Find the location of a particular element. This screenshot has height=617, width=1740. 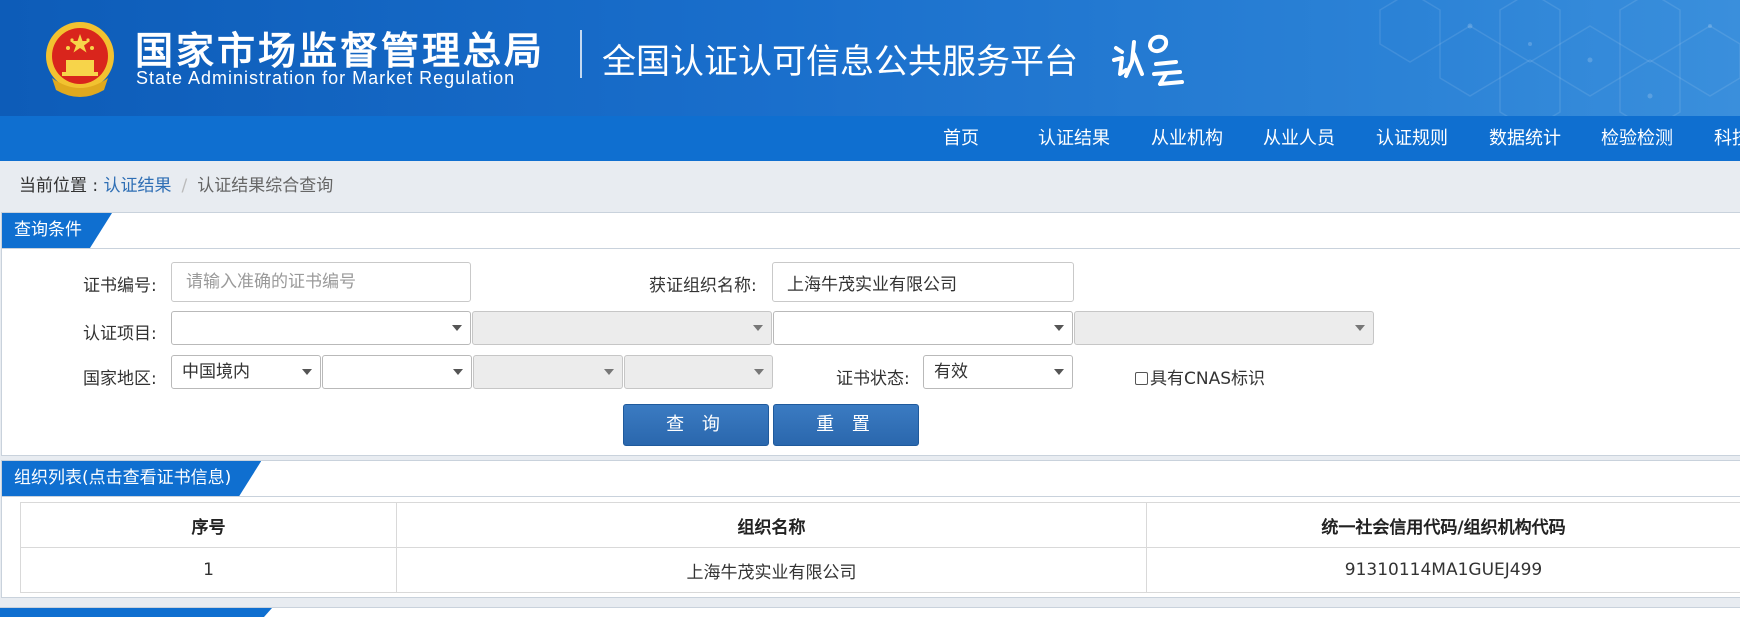

checkbox-icon is located at coordinates (1141, 378).